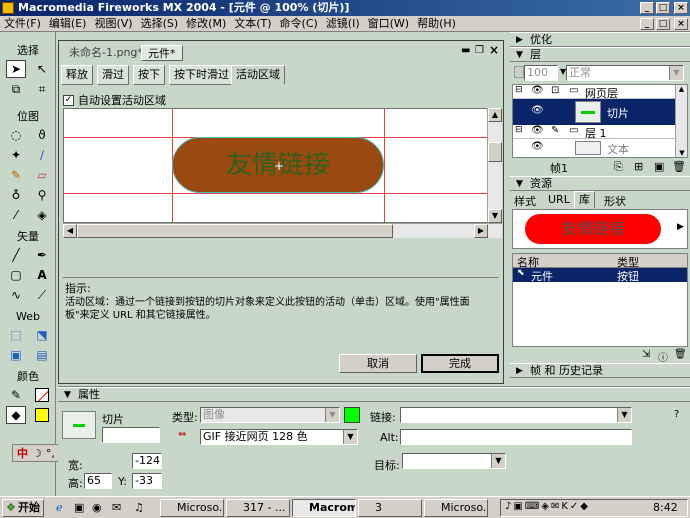 The image size is (690, 518). Describe the element at coordinates (77, 75) in the screenshot. I see `tab-up: 释放` at that location.